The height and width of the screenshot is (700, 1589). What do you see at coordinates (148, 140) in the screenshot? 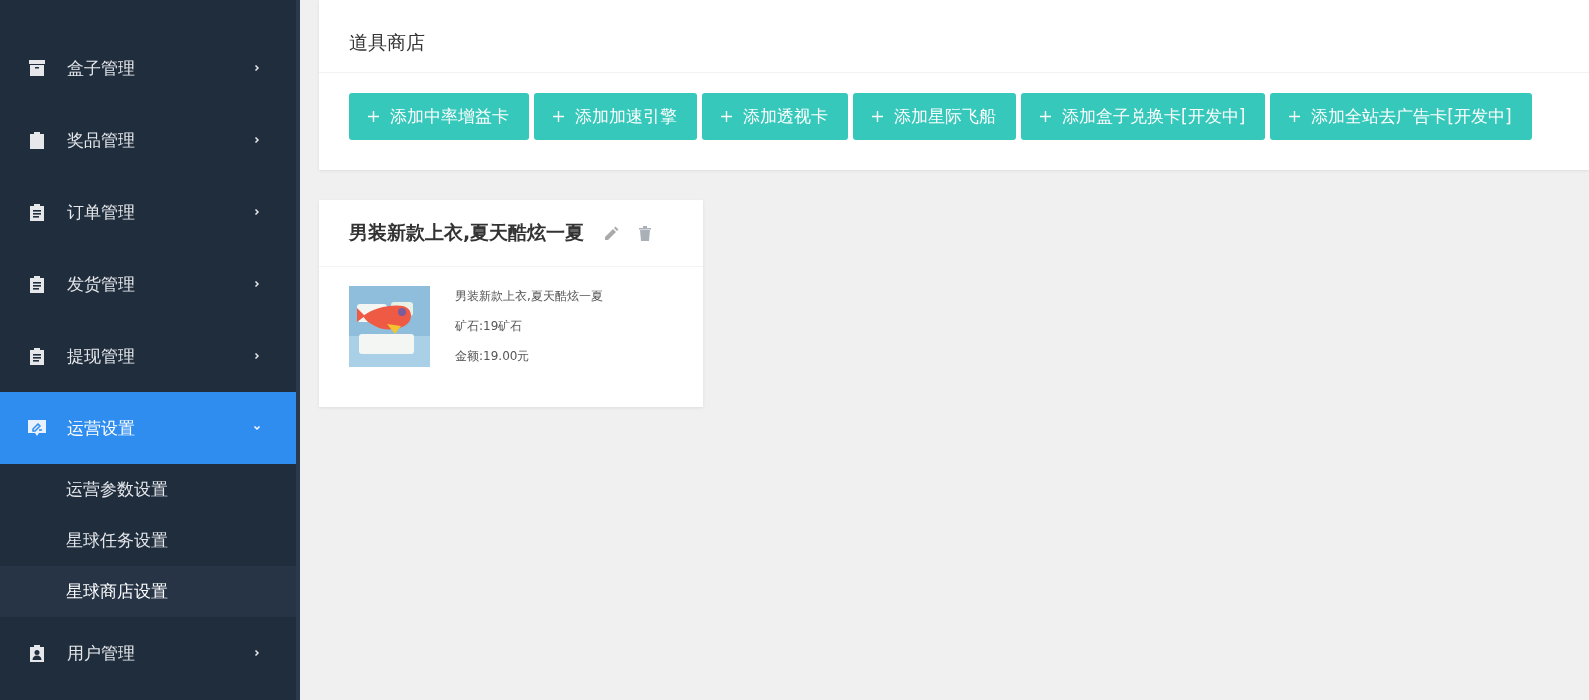
I see `sidebar-item: 奖品管理` at bounding box center [148, 140].